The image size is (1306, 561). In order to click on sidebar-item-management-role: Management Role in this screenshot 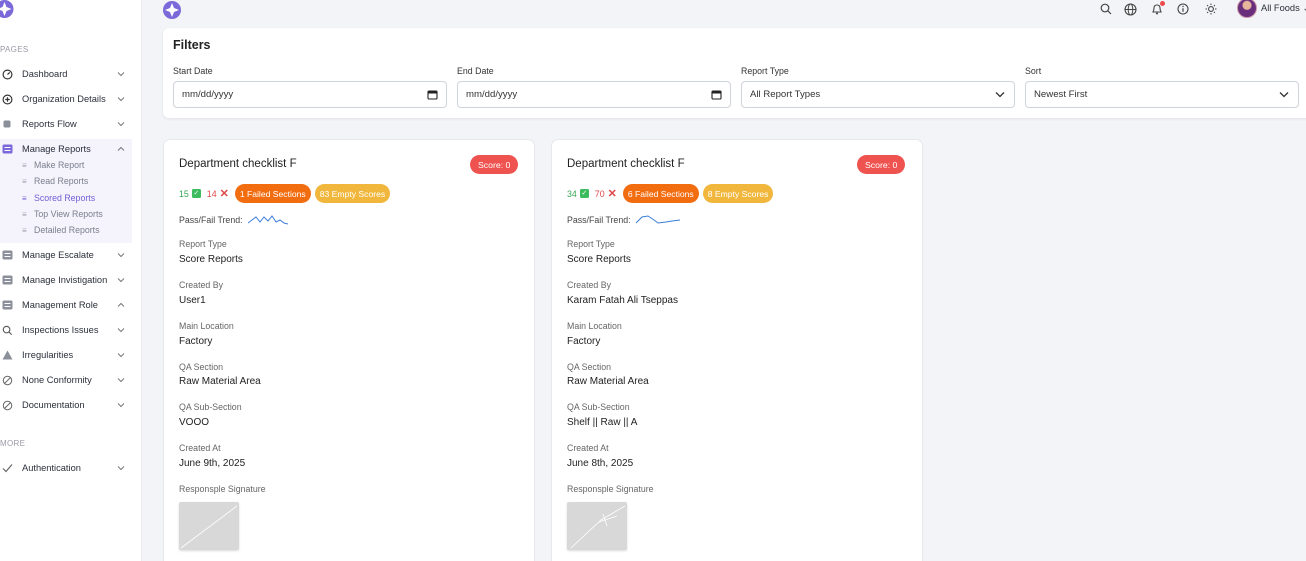, I will do `click(66, 305)`.